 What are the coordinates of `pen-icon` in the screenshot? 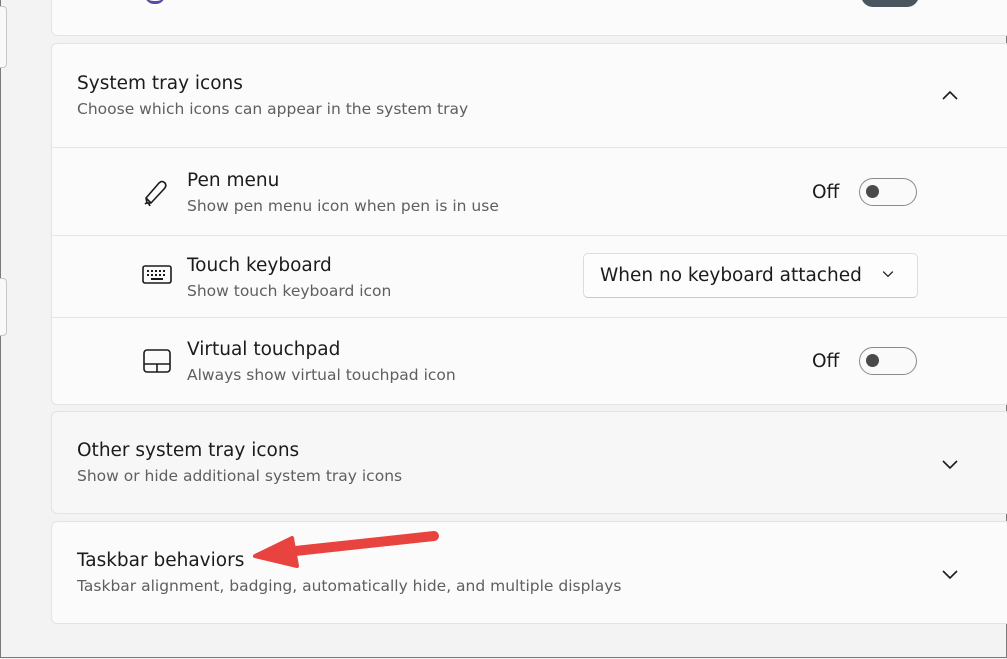 It's located at (155, 193).